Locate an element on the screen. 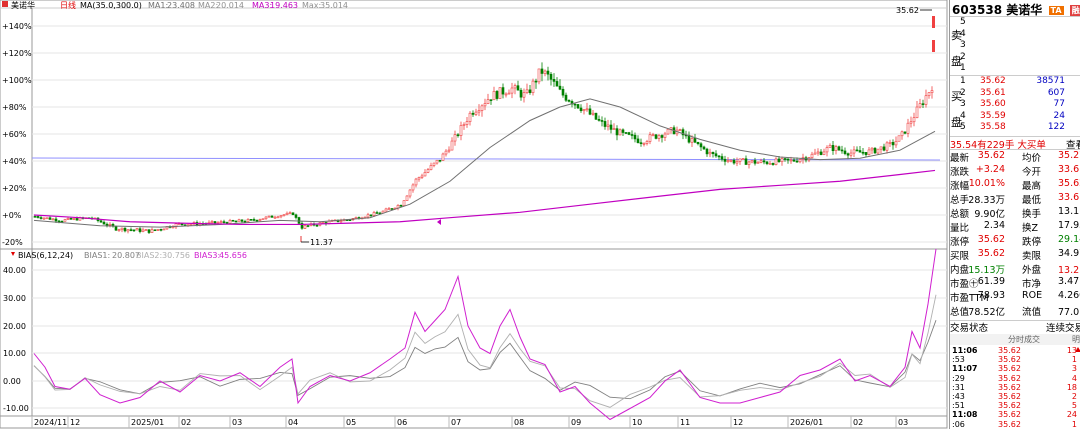 Image resolution: width=1080 pixels, height=432 pixels. time-axis-label: 2026/01 is located at coordinates (806, 422).